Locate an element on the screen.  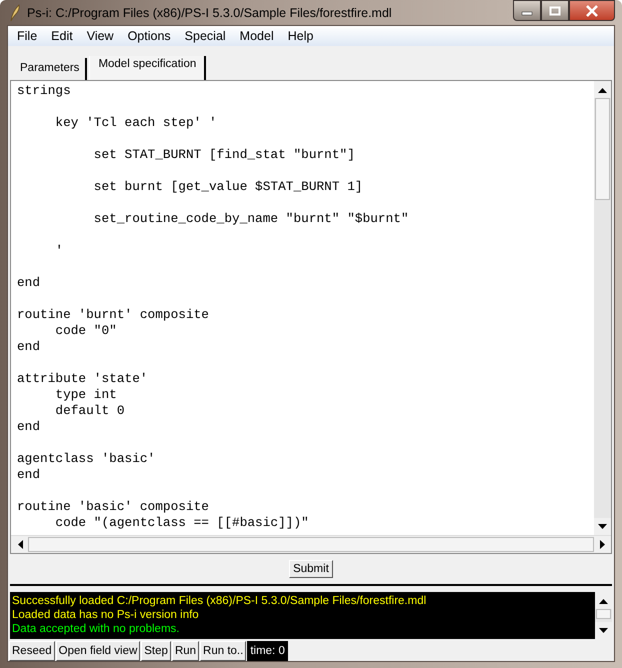
close-icon is located at coordinates (592, 10).